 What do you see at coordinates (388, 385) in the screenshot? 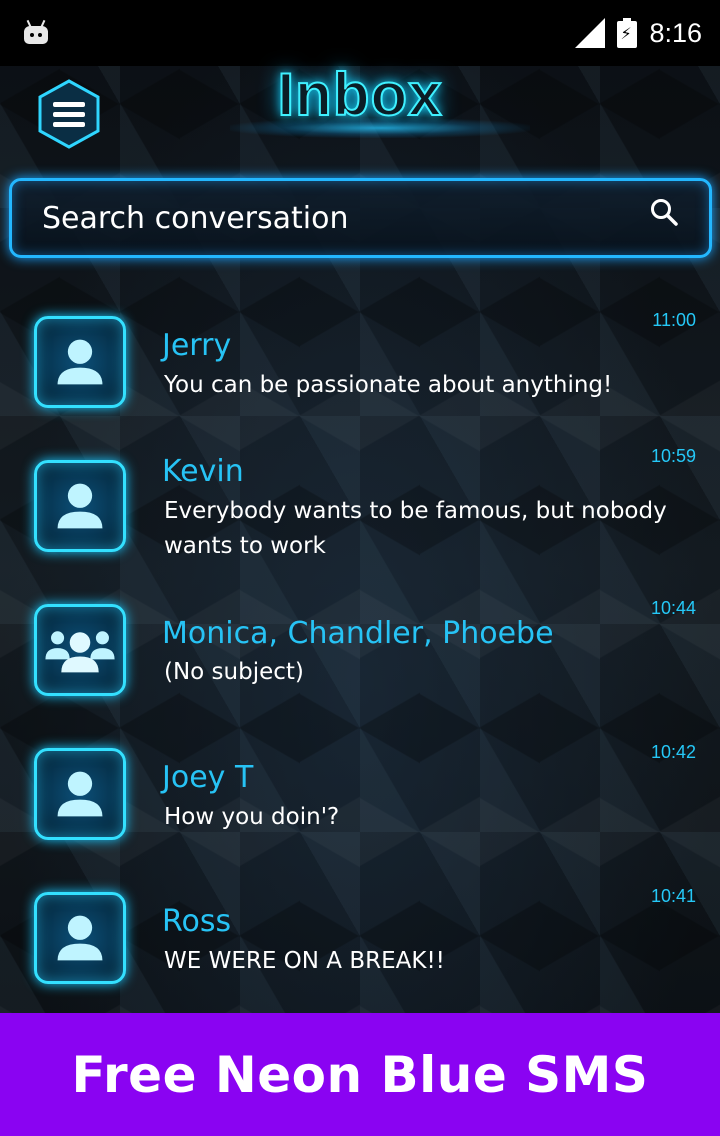
I see `message-preview: You can be passionate about anything!` at bounding box center [388, 385].